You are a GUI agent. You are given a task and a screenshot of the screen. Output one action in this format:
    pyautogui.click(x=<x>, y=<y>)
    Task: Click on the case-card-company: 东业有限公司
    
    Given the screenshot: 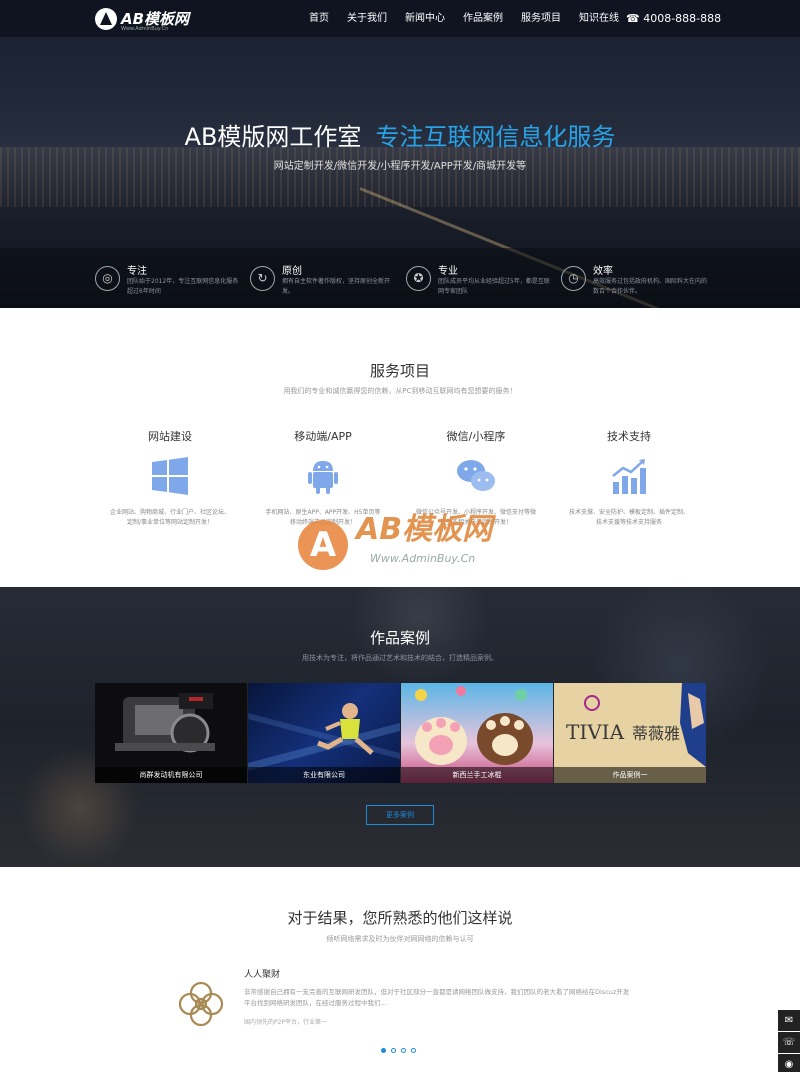 What is the action you would take?
    pyautogui.click(x=324, y=733)
    